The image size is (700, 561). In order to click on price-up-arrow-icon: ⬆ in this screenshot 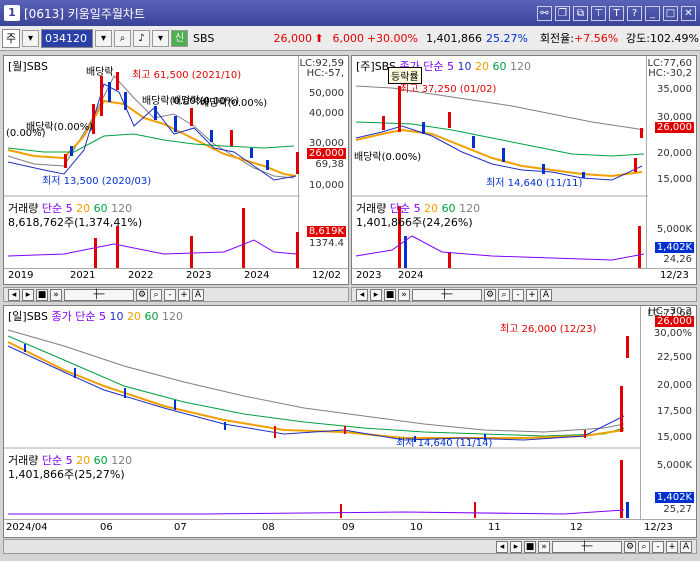, I will do `click(319, 38)`.